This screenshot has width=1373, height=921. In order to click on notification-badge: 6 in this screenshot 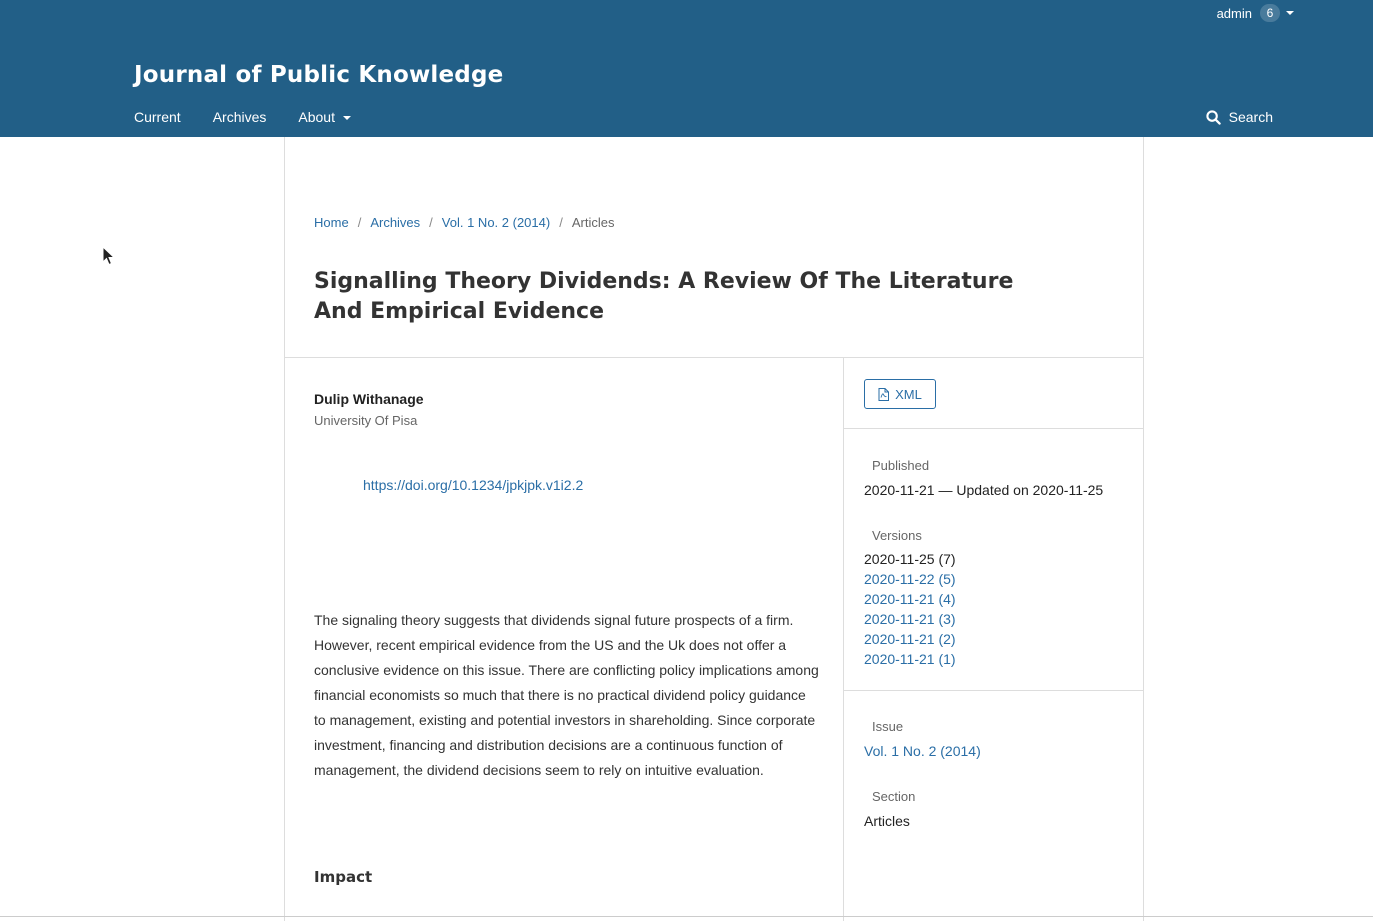, I will do `click(1270, 13)`.